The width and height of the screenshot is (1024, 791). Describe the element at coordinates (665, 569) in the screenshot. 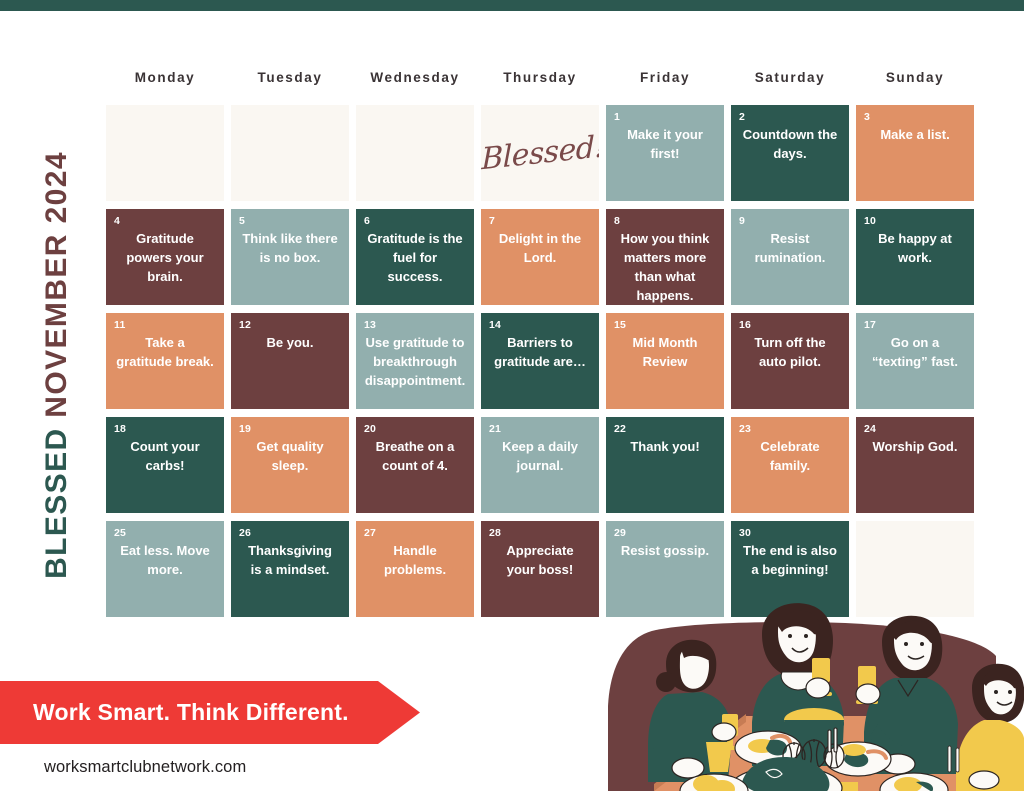

I see `calendar-cell-day-29: 29 Resist gossip.` at that location.